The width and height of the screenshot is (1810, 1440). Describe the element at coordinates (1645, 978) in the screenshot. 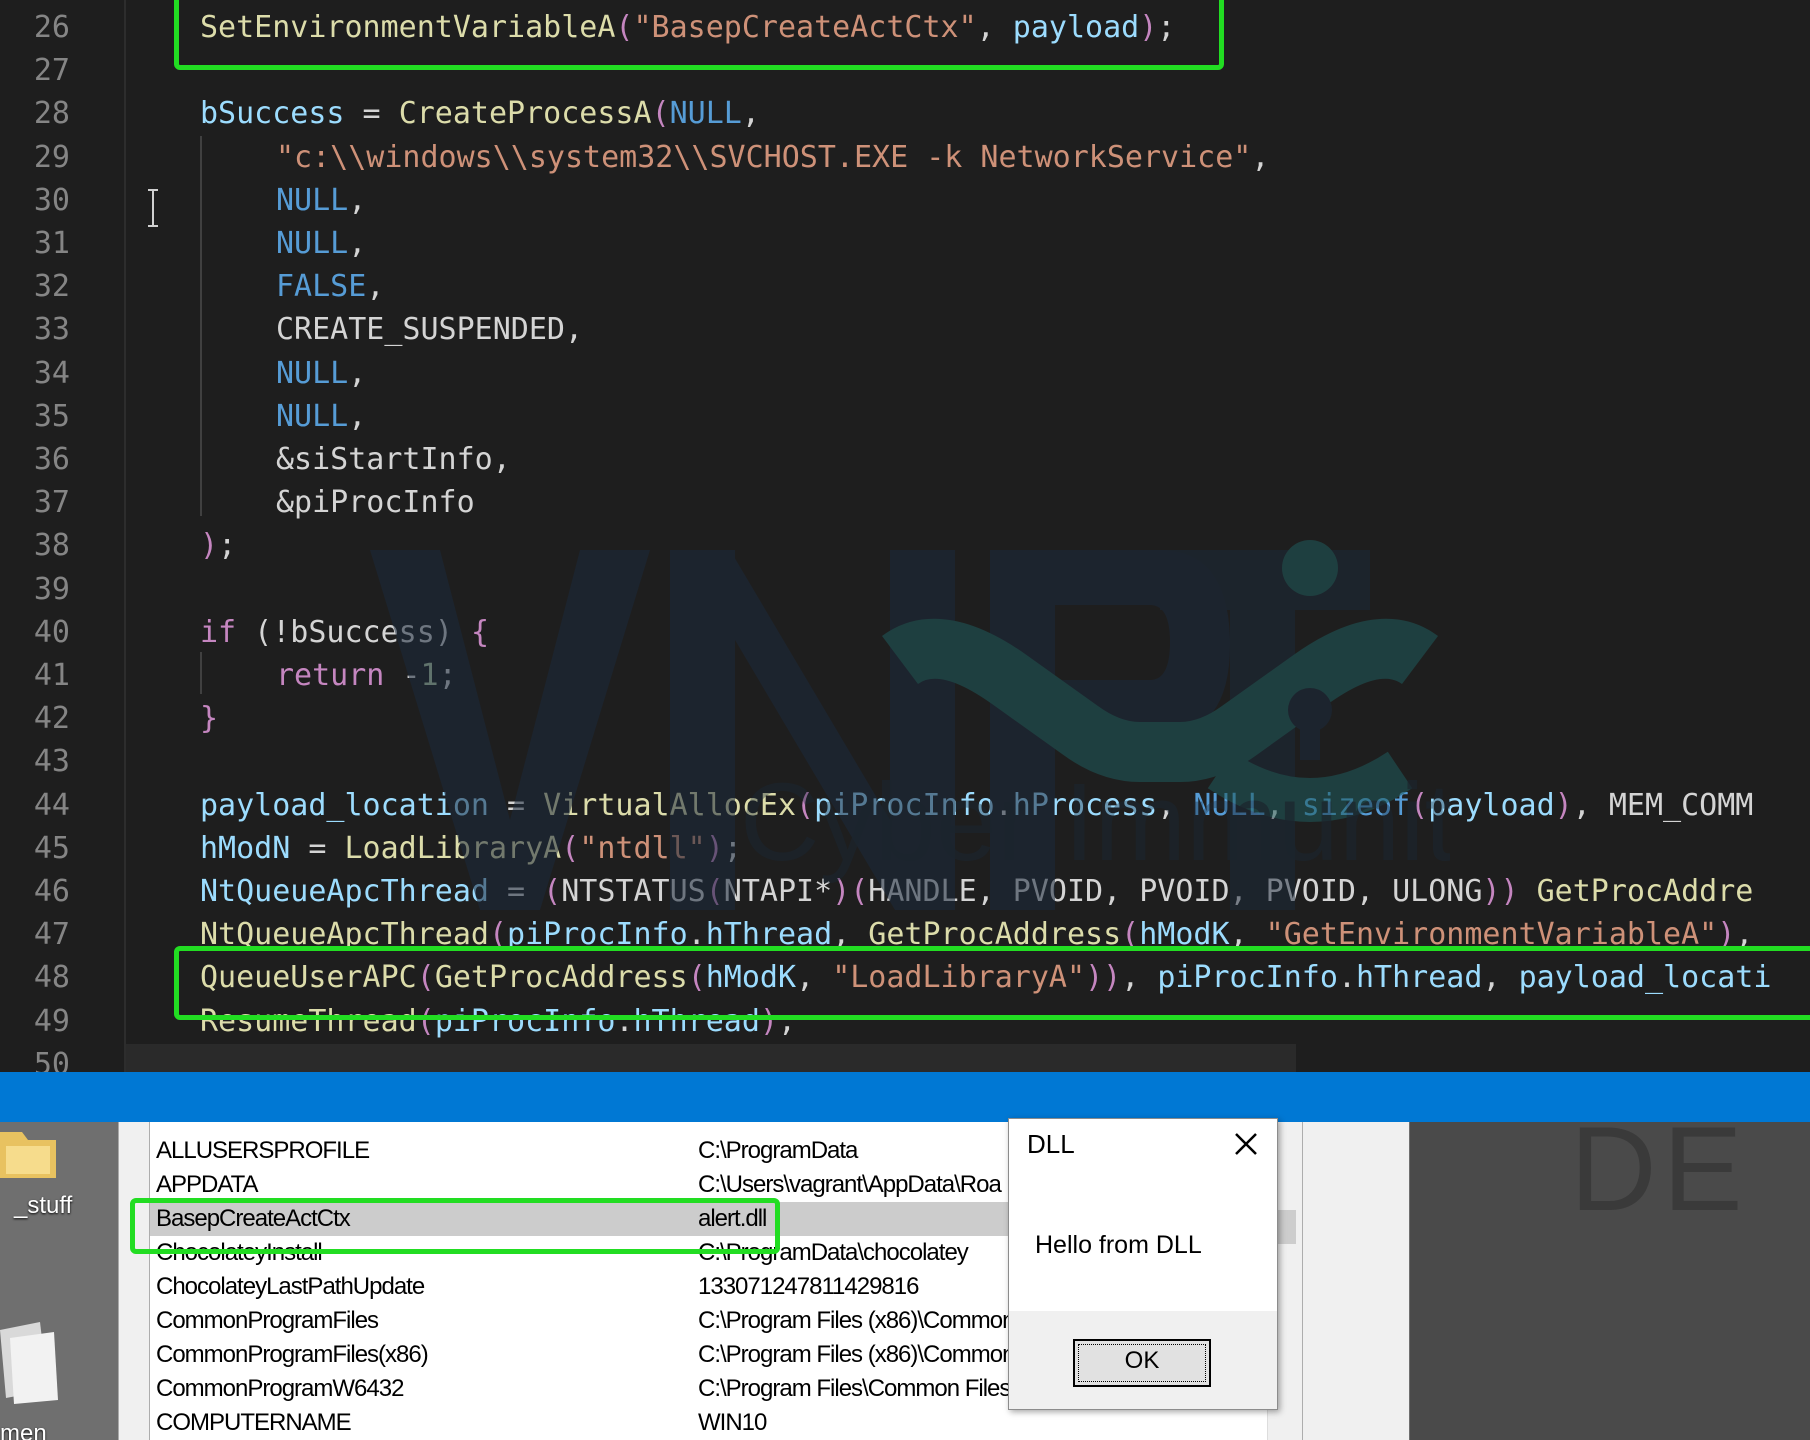

I see `code-token: payload_locati` at that location.